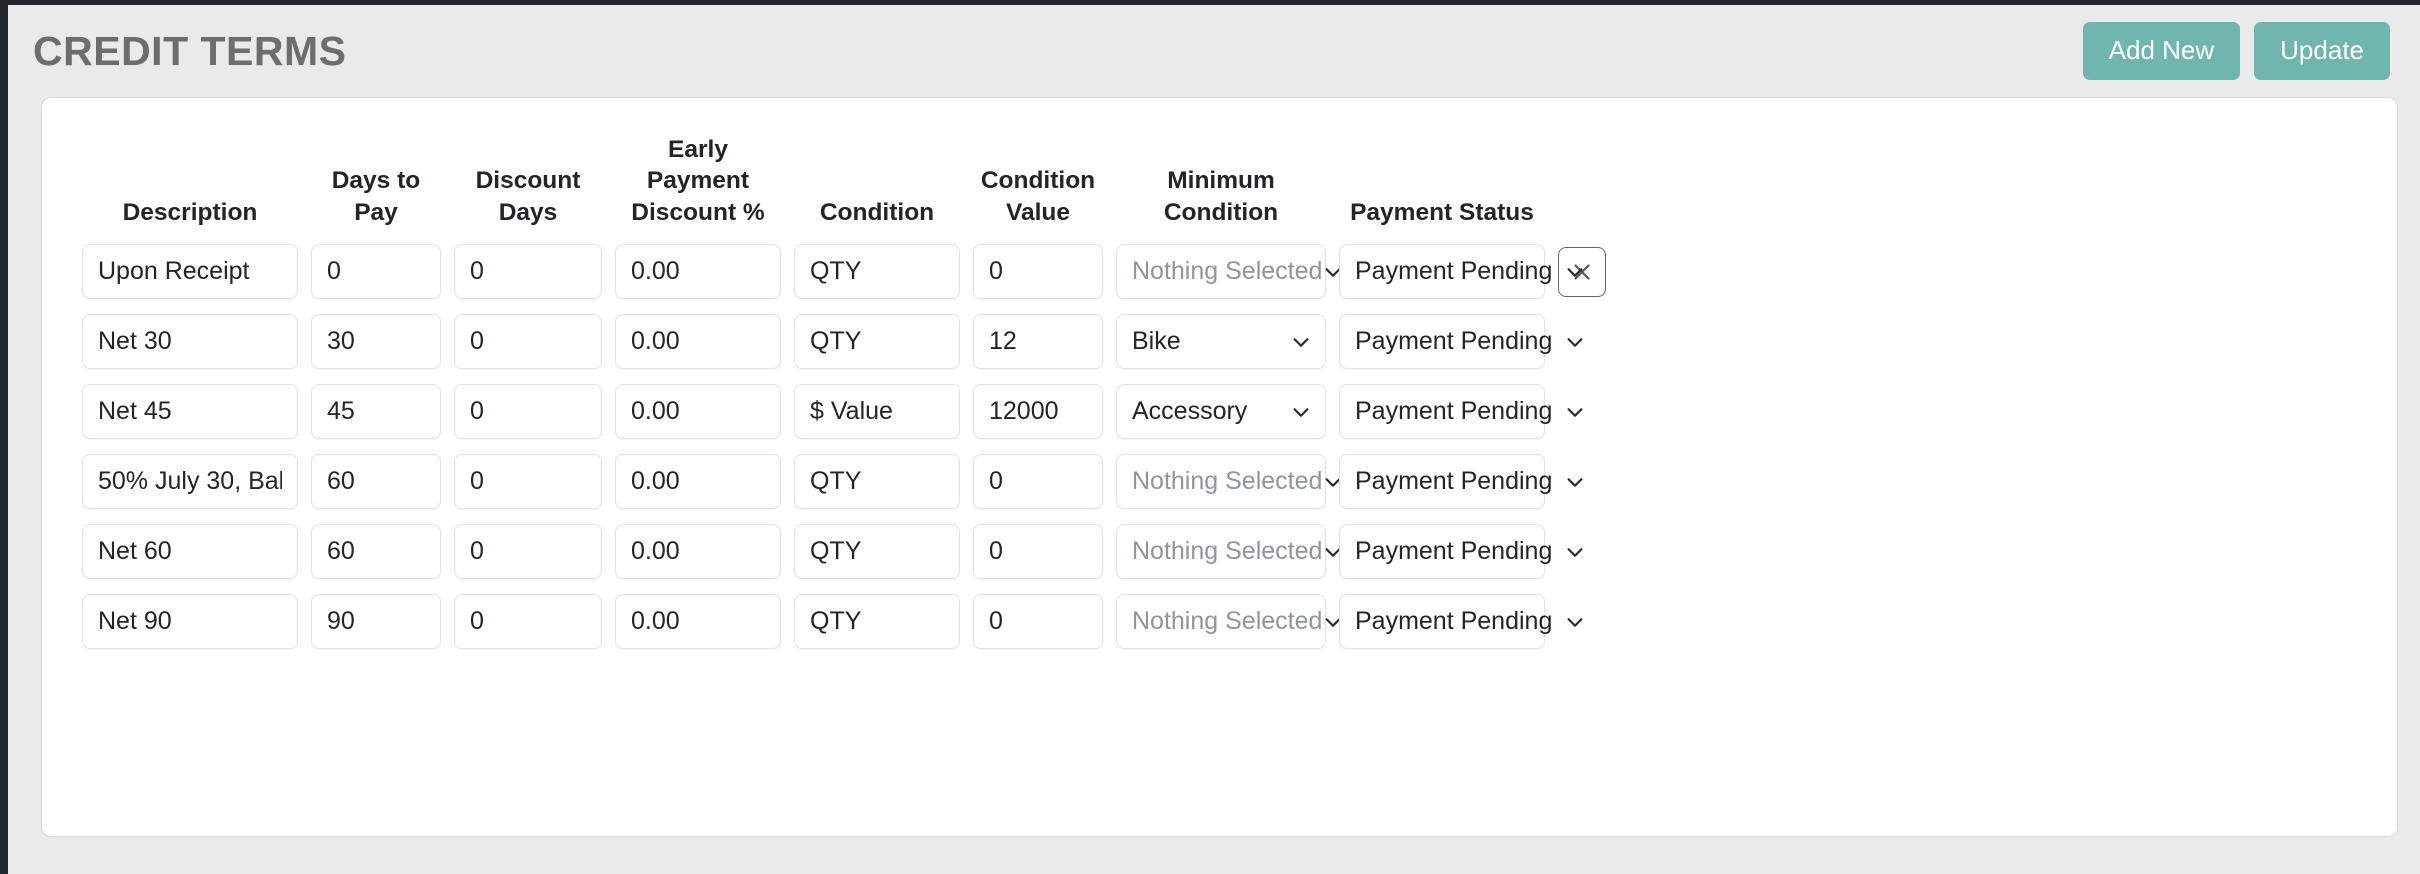 The image size is (2420, 874). I want to click on update-button: Update, so click(2322, 51).